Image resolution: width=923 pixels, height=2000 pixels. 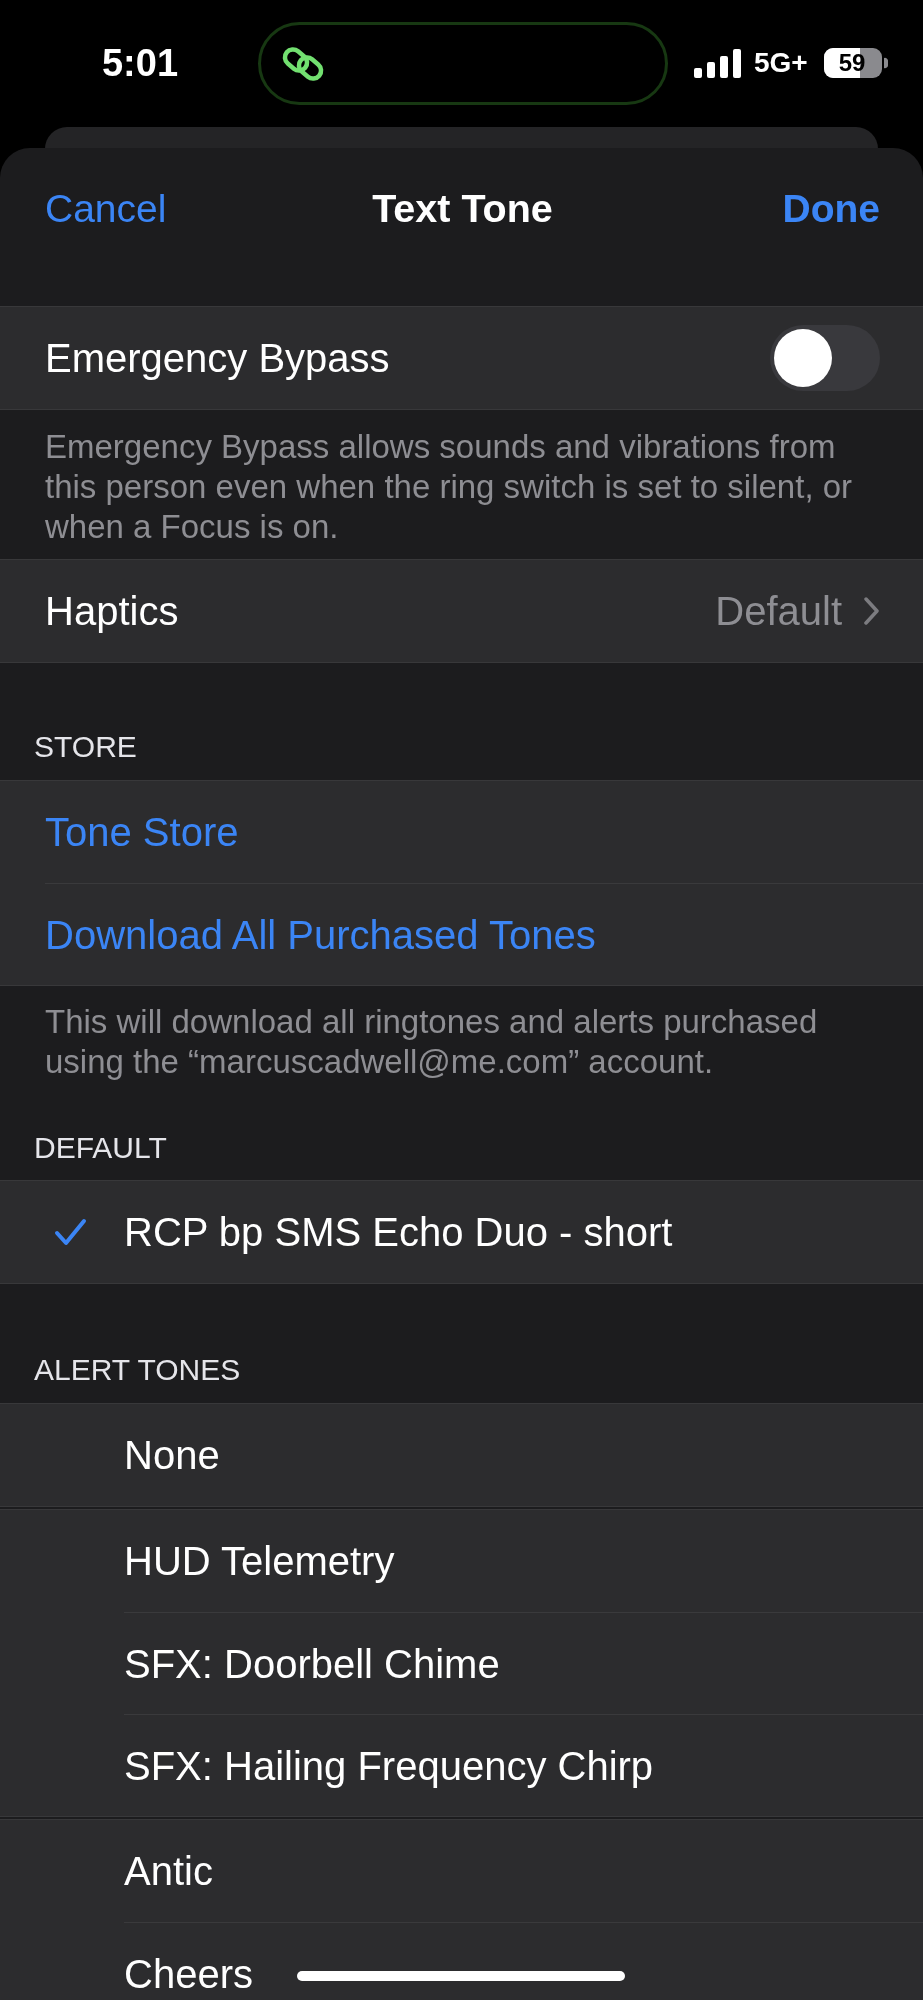 I want to click on signal-icon, so click(x=717, y=63).